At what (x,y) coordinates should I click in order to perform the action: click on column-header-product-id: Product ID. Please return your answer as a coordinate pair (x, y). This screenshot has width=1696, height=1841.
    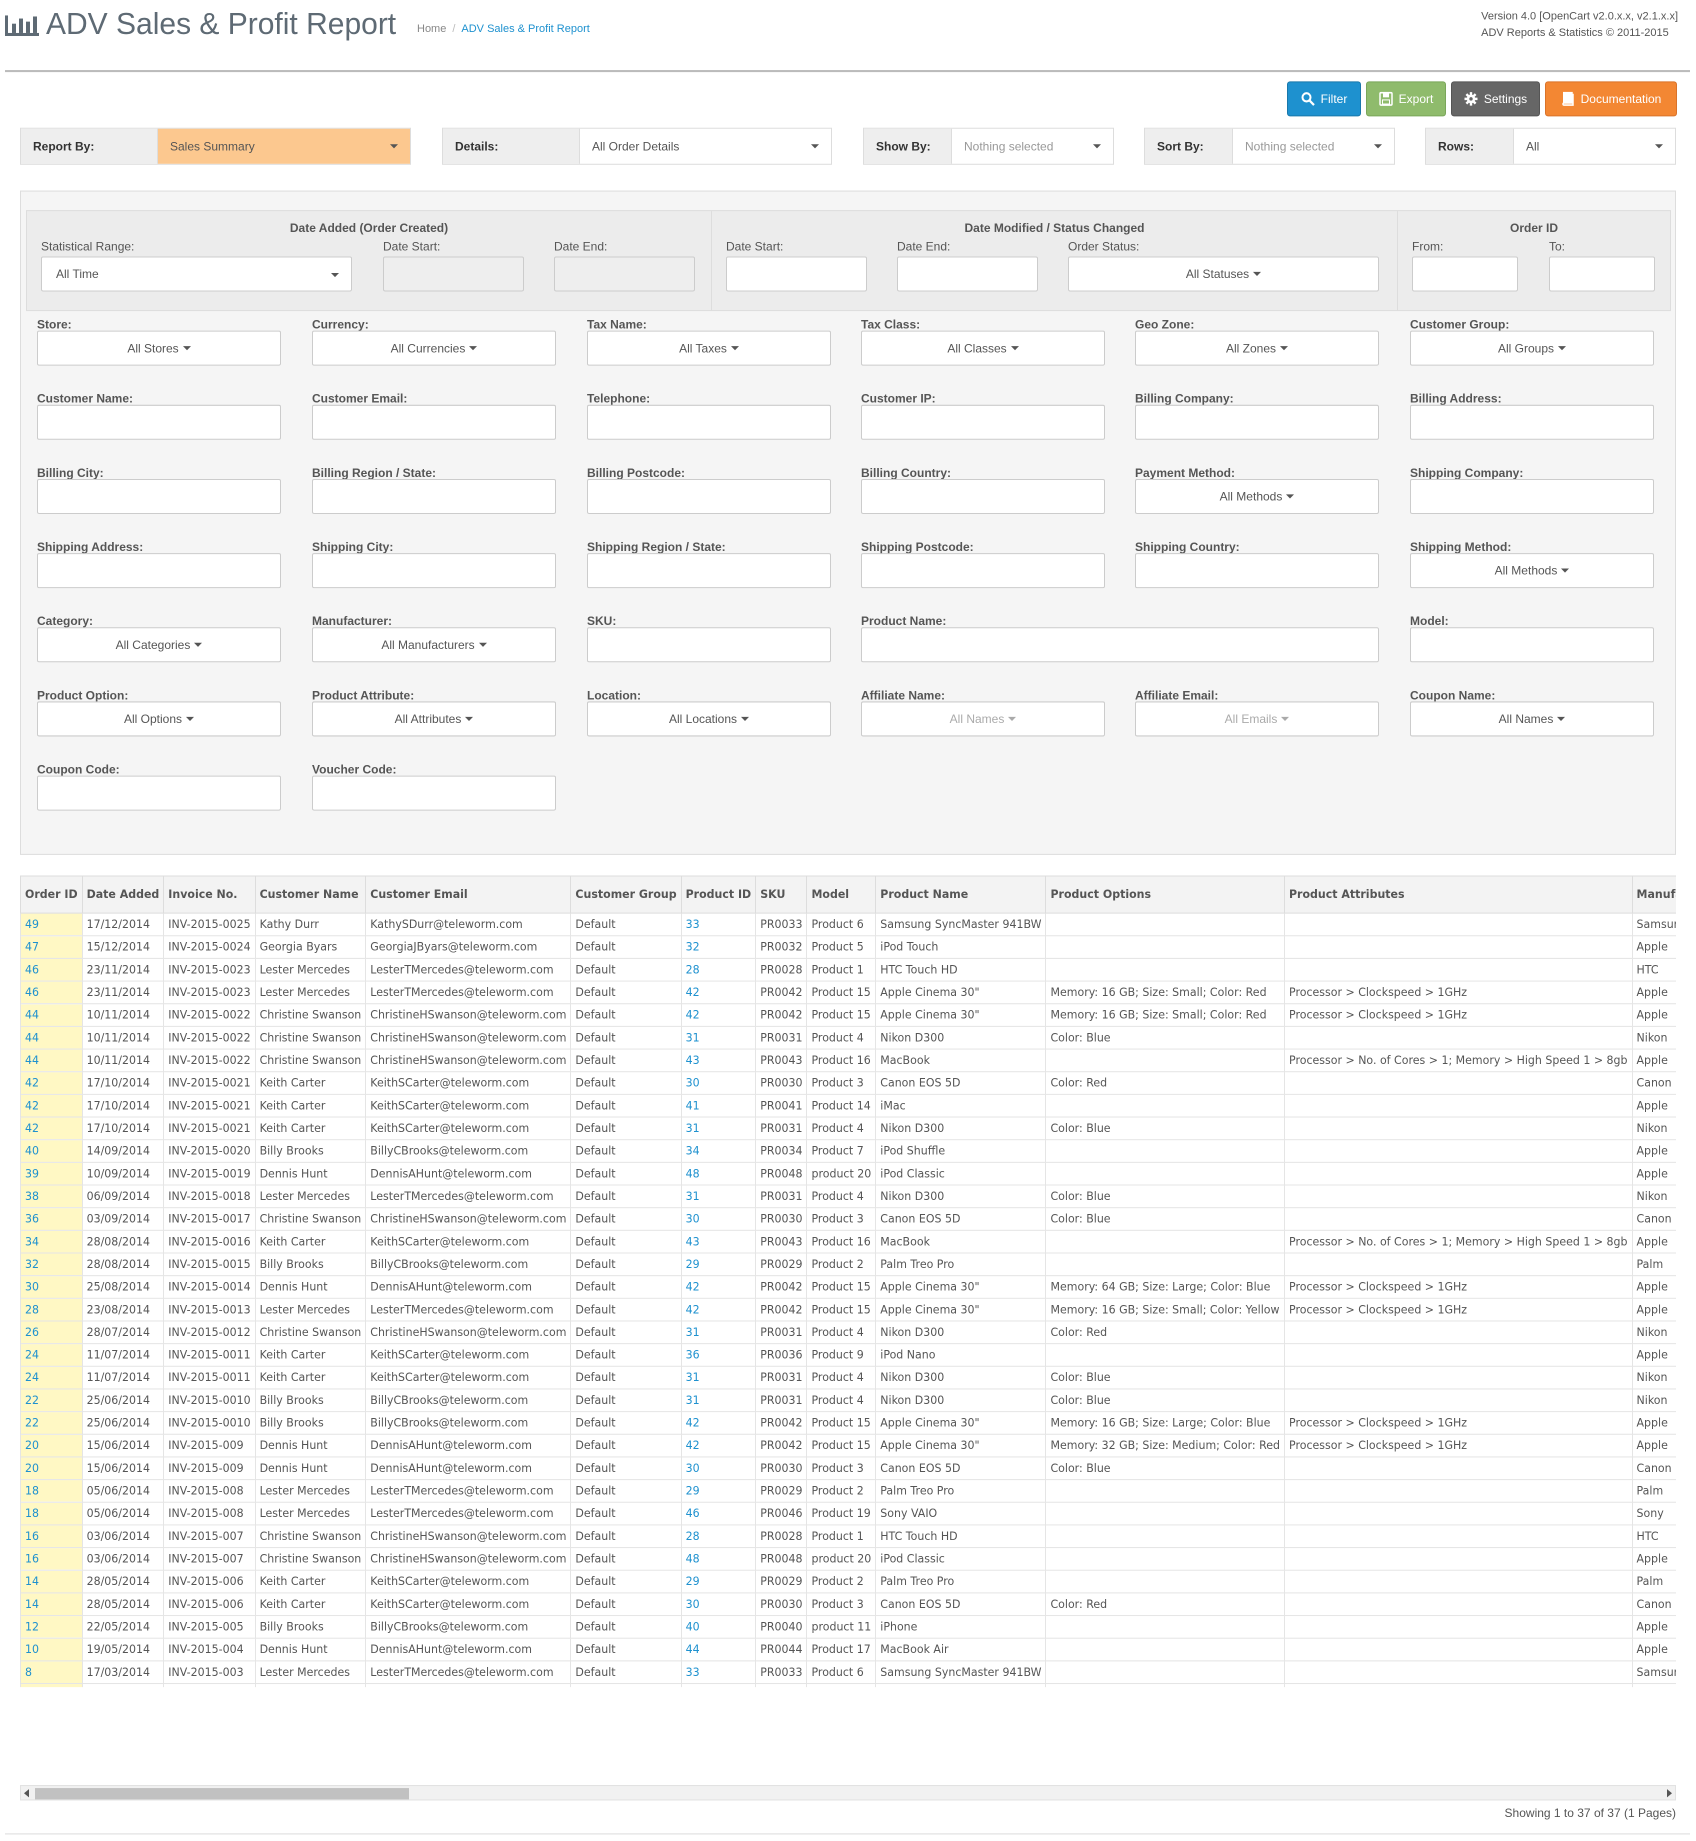
    Looking at the image, I should click on (718, 894).